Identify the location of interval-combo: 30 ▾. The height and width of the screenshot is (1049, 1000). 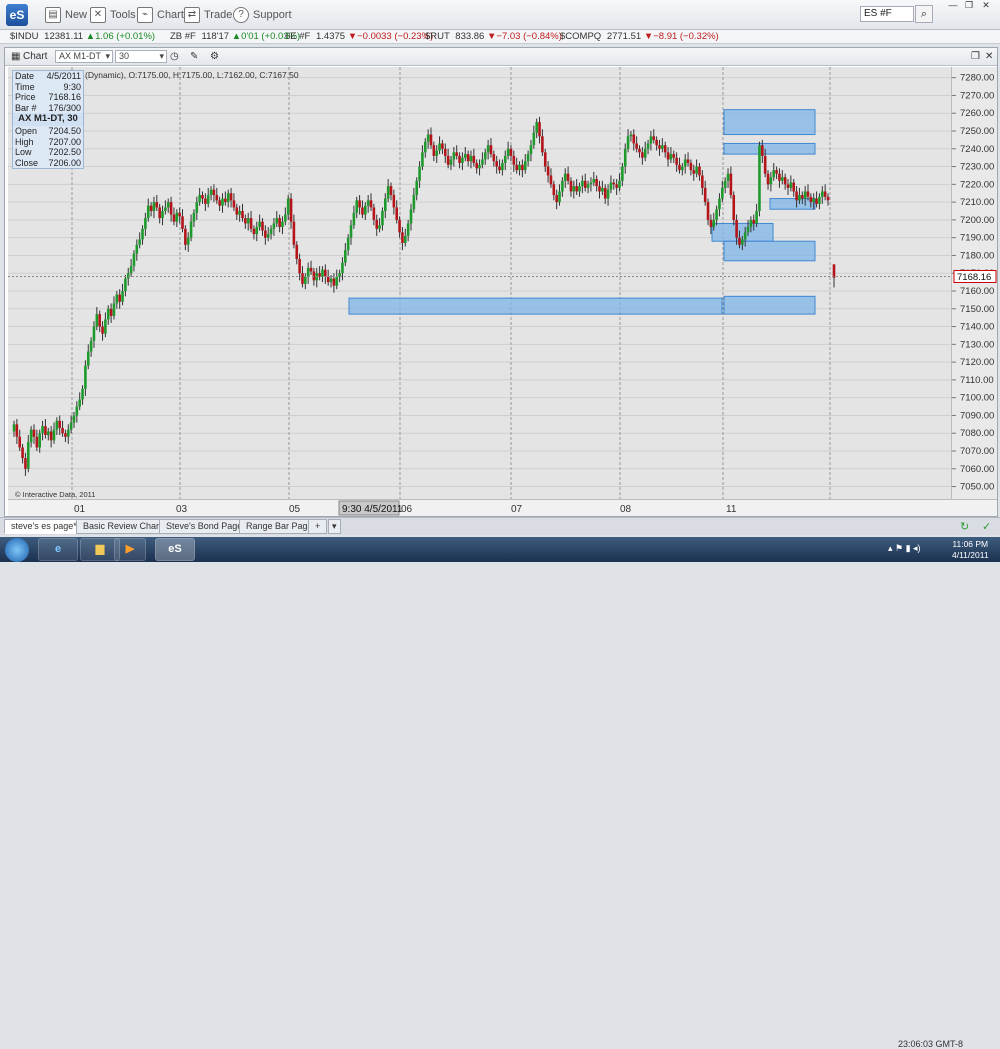
(141, 56).